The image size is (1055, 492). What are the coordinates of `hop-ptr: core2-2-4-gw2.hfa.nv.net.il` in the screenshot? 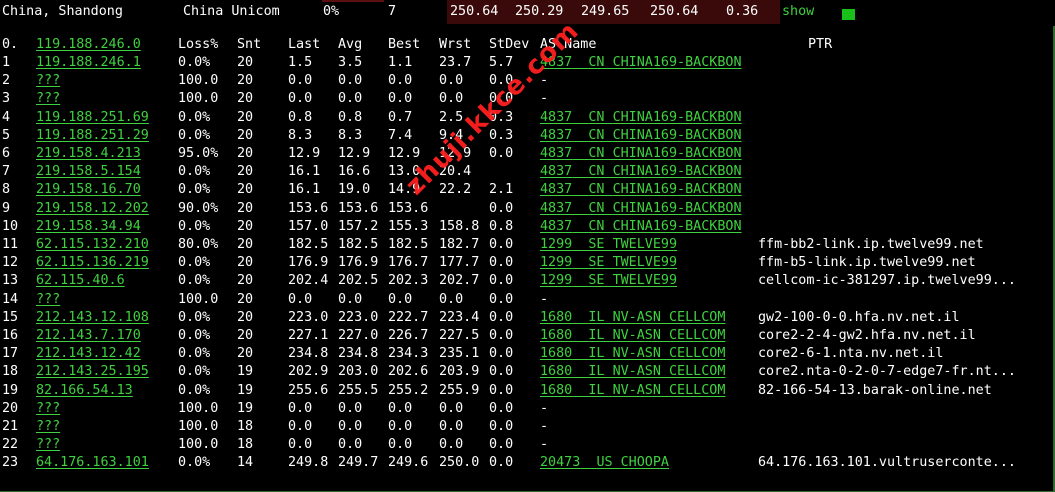 It's located at (867, 335).